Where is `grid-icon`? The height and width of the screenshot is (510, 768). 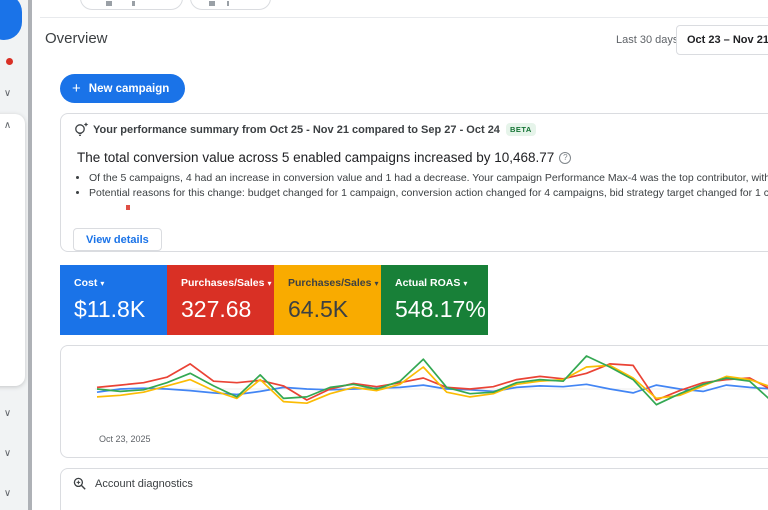
grid-icon is located at coordinates (109, 3).